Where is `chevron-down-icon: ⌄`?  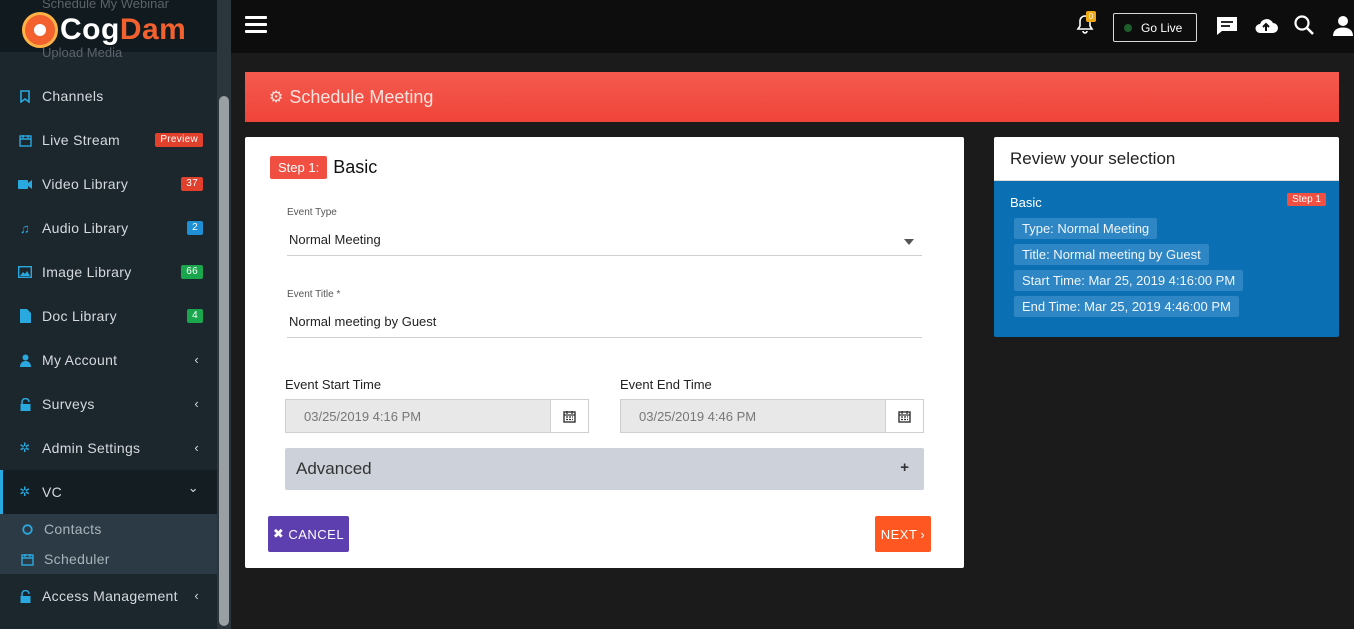 chevron-down-icon: ⌄ is located at coordinates (193, 487).